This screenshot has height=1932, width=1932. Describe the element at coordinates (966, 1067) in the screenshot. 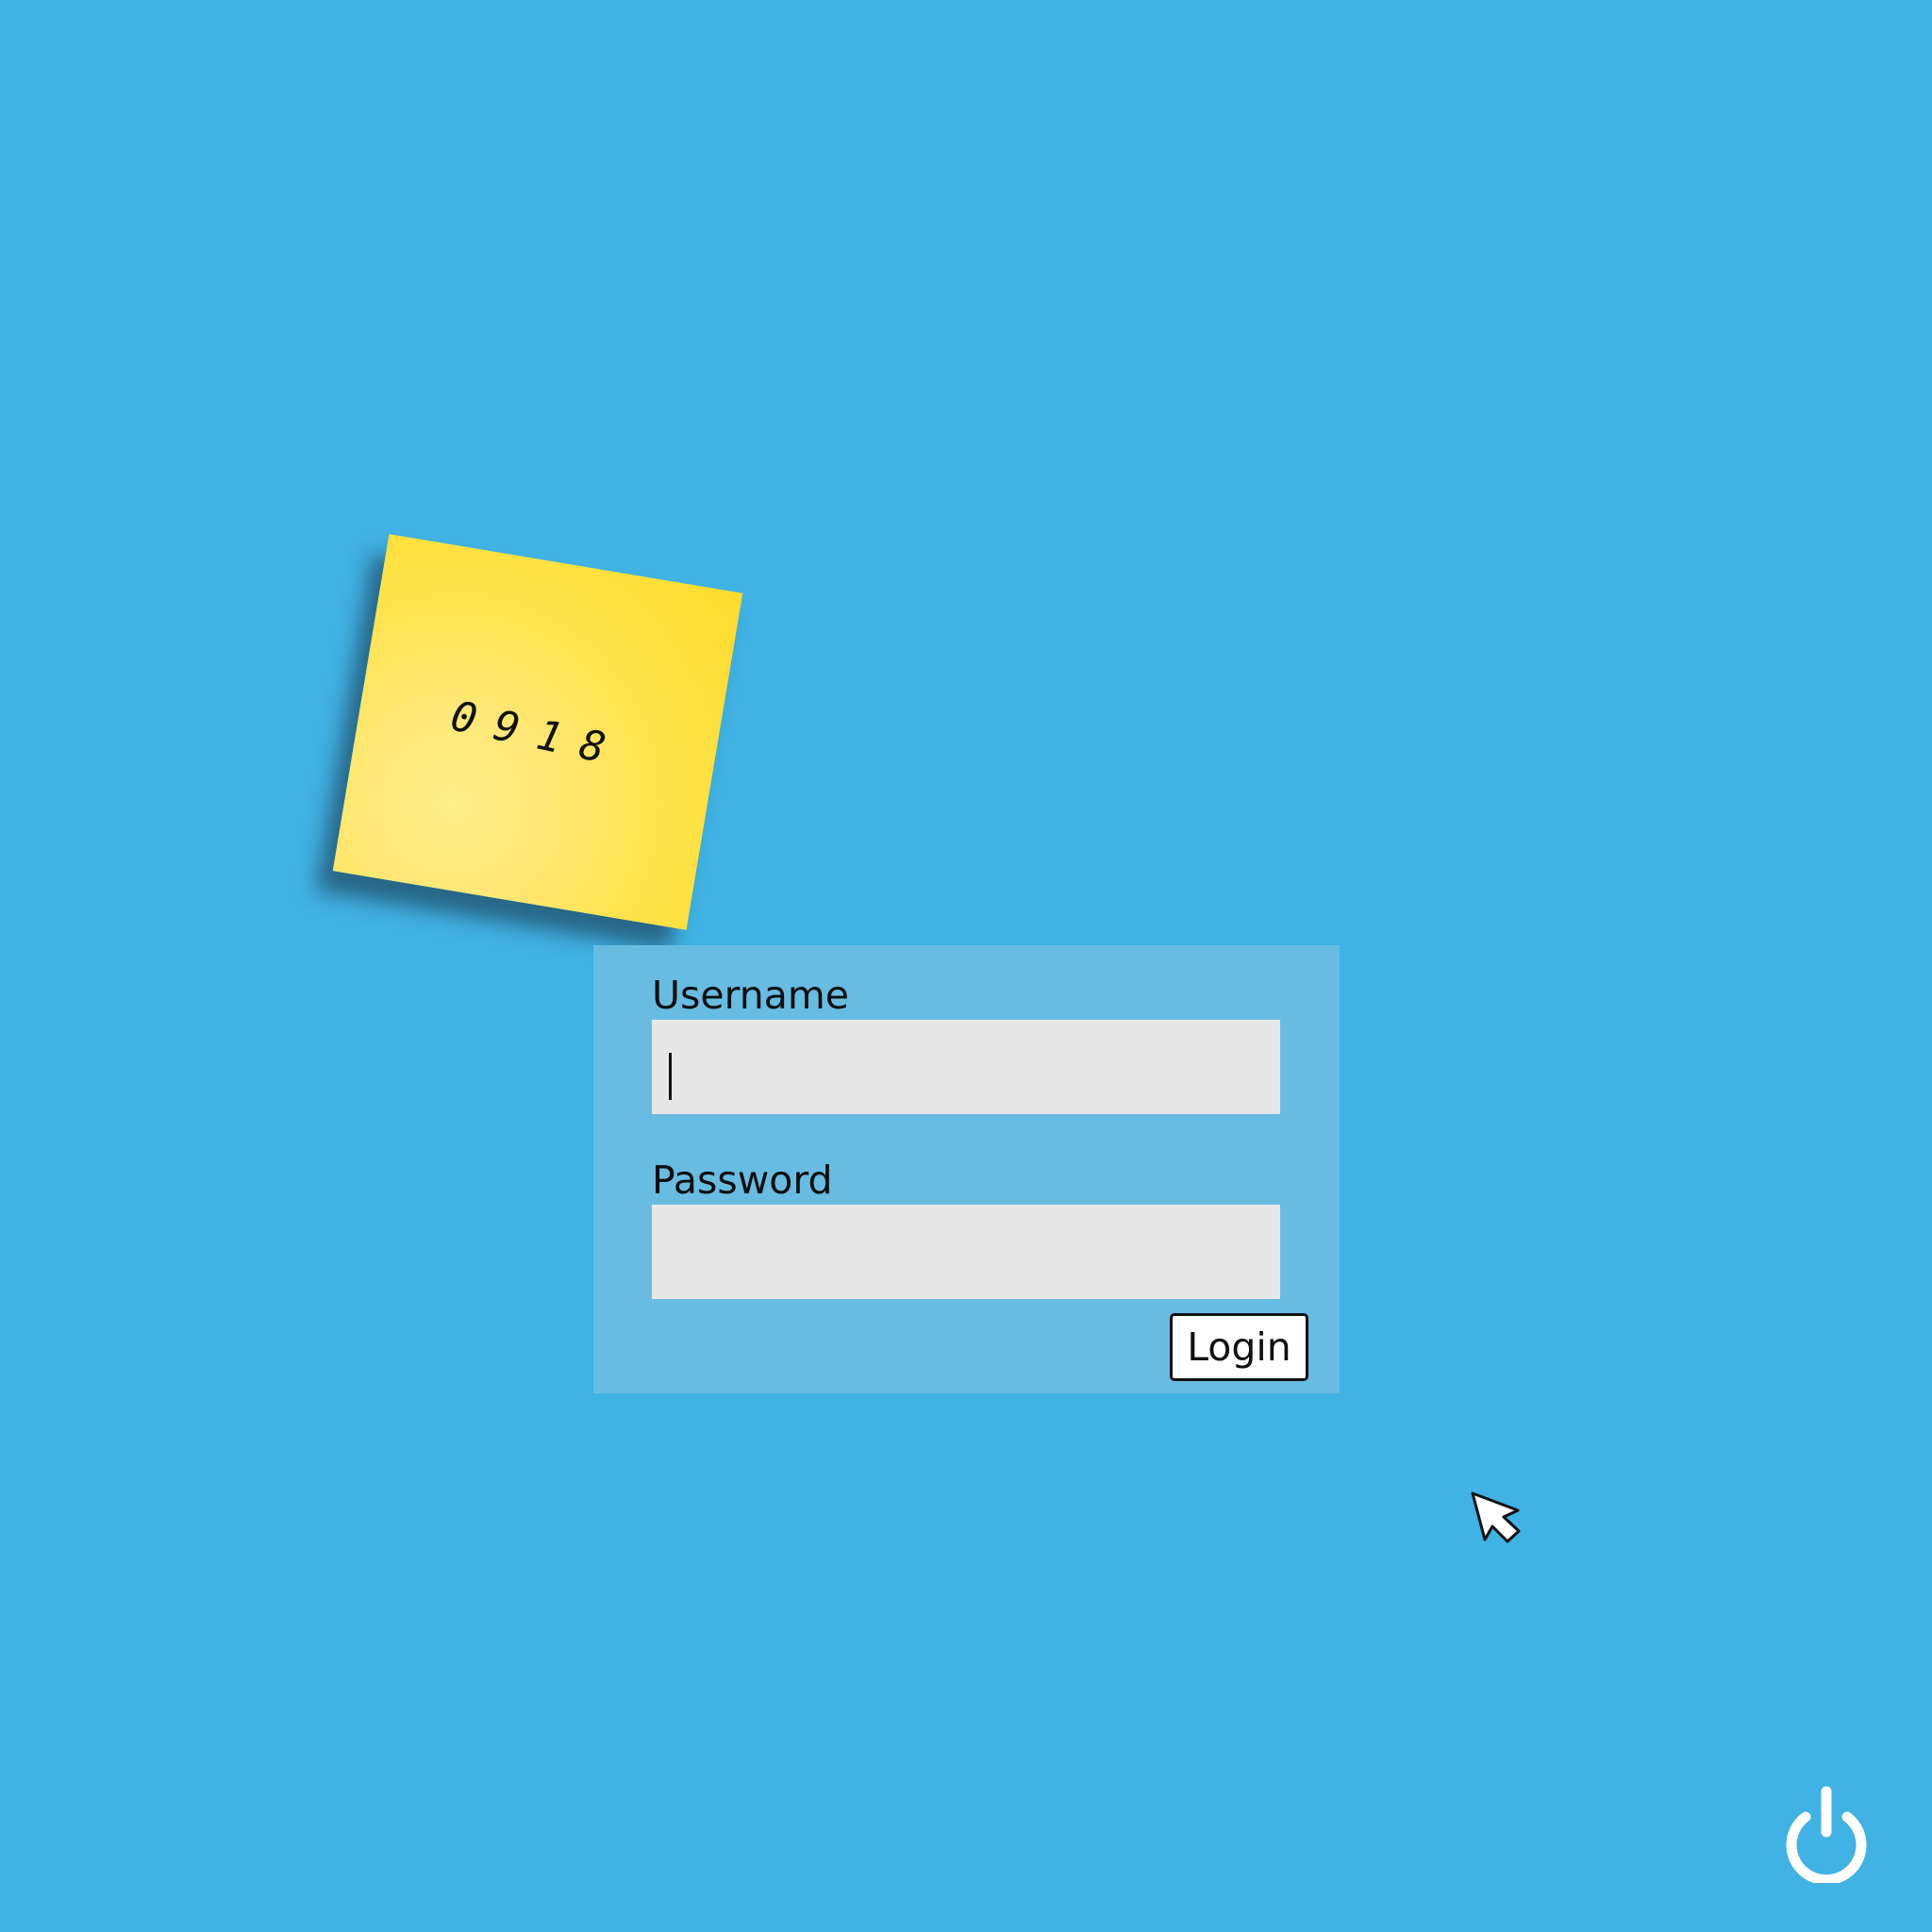

I see `username-input` at that location.